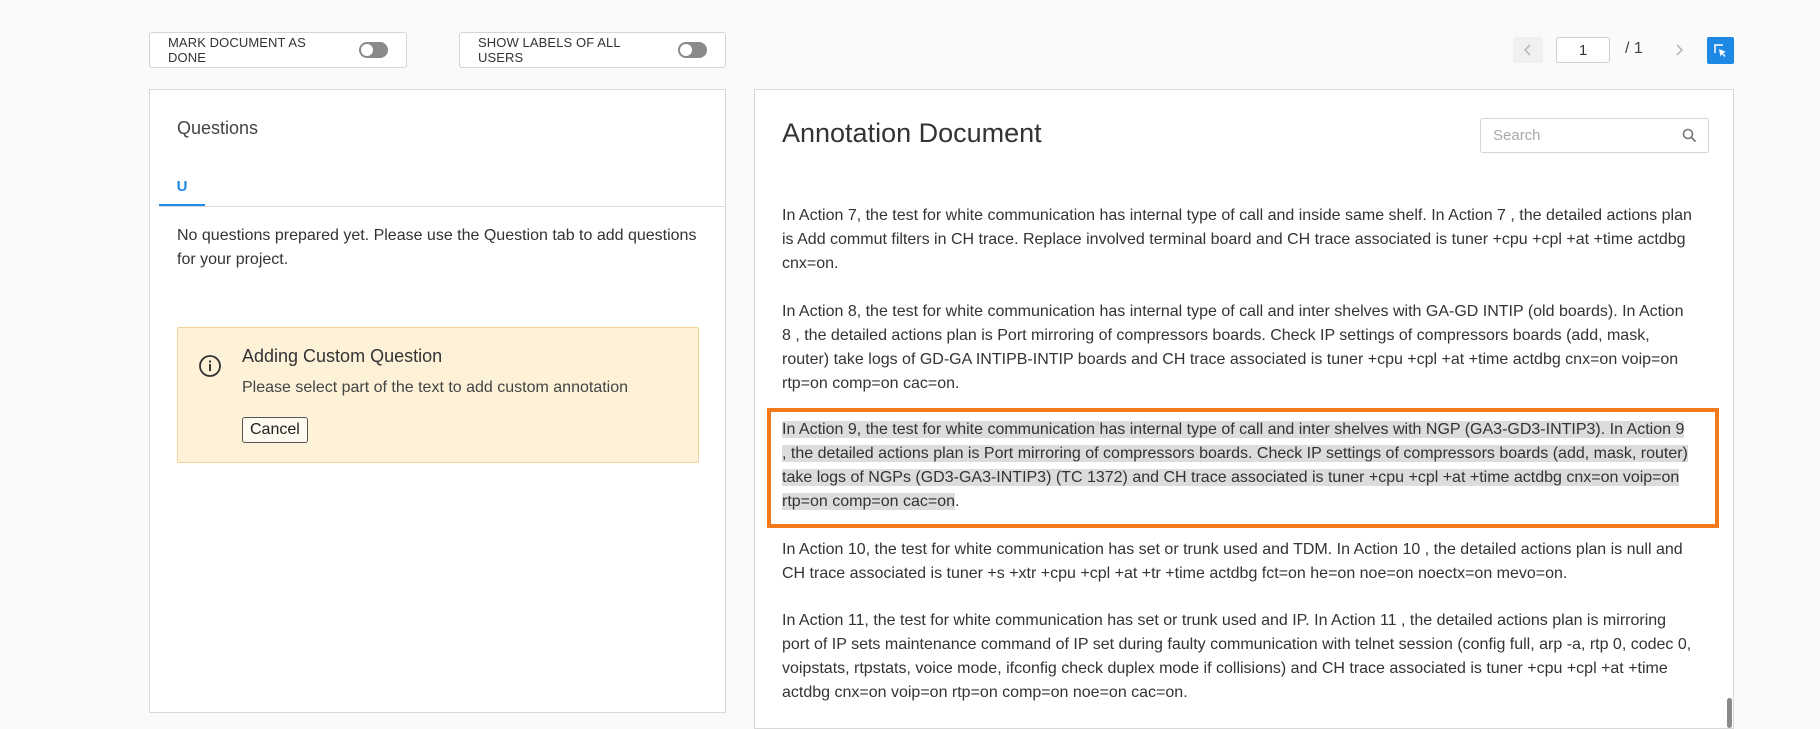  What do you see at coordinates (1583, 50) in the screenshot?
I see `page-number-input` at bounding box center [1583, 50].